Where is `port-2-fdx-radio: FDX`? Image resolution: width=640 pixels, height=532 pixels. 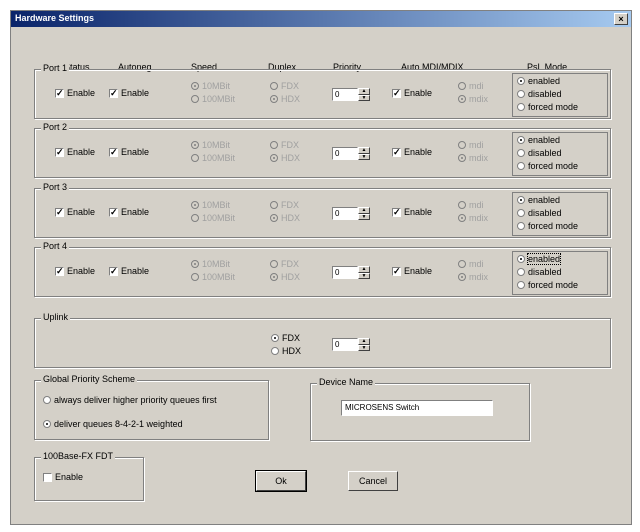 port-2-fdx-radio: FDX is located at coordinates (284, 145).